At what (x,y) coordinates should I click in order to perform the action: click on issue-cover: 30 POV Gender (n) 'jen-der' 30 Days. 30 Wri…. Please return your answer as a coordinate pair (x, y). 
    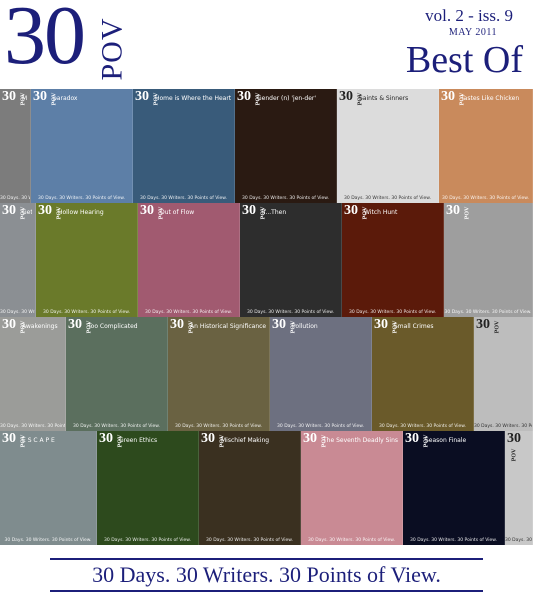
    Looking at the image, I should click on (286, 146).